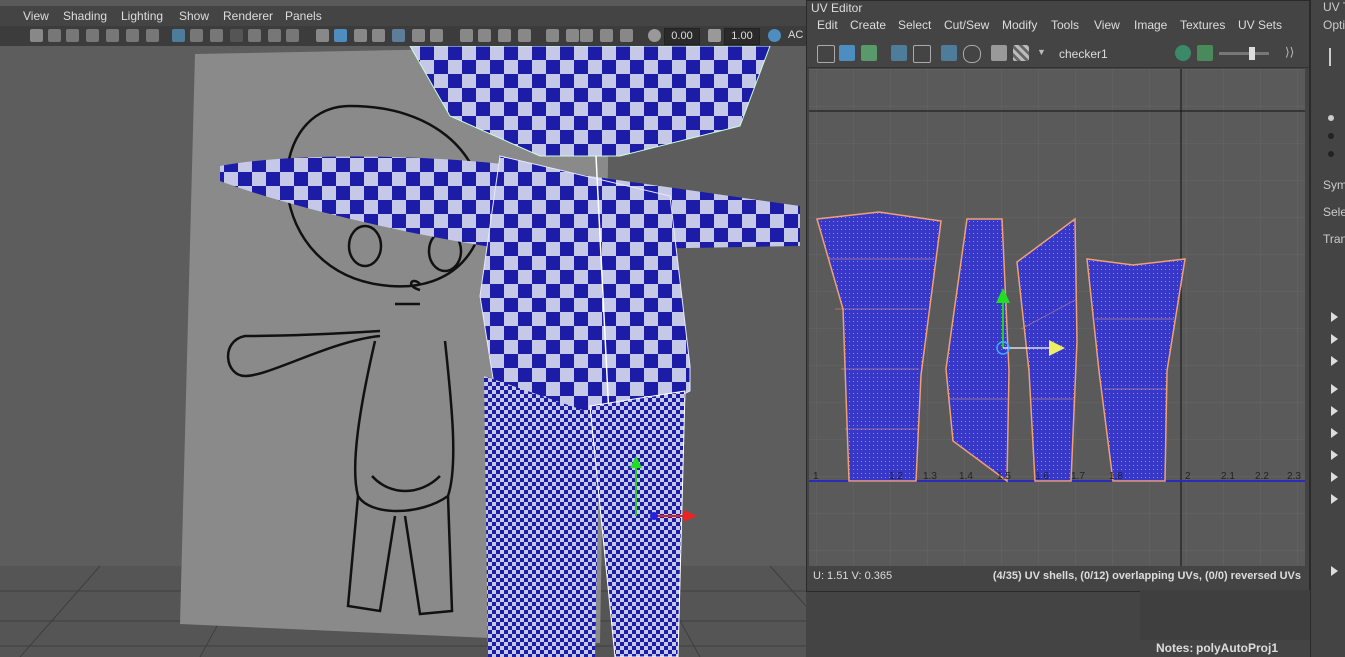  What do you see at coordinates (524, 35) in the screenshot?
I see `dof-icon` at bounding box center [524, 35].